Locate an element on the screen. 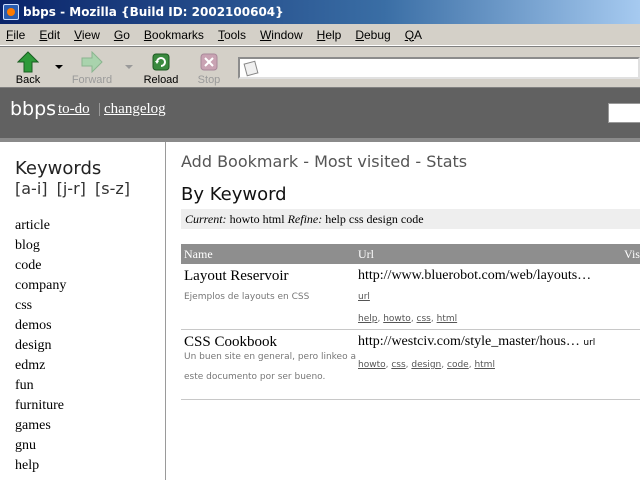 Image resolution: width=640 pixels, height=480 pixels. keyword-item: design is located at coordinates (40, 346).